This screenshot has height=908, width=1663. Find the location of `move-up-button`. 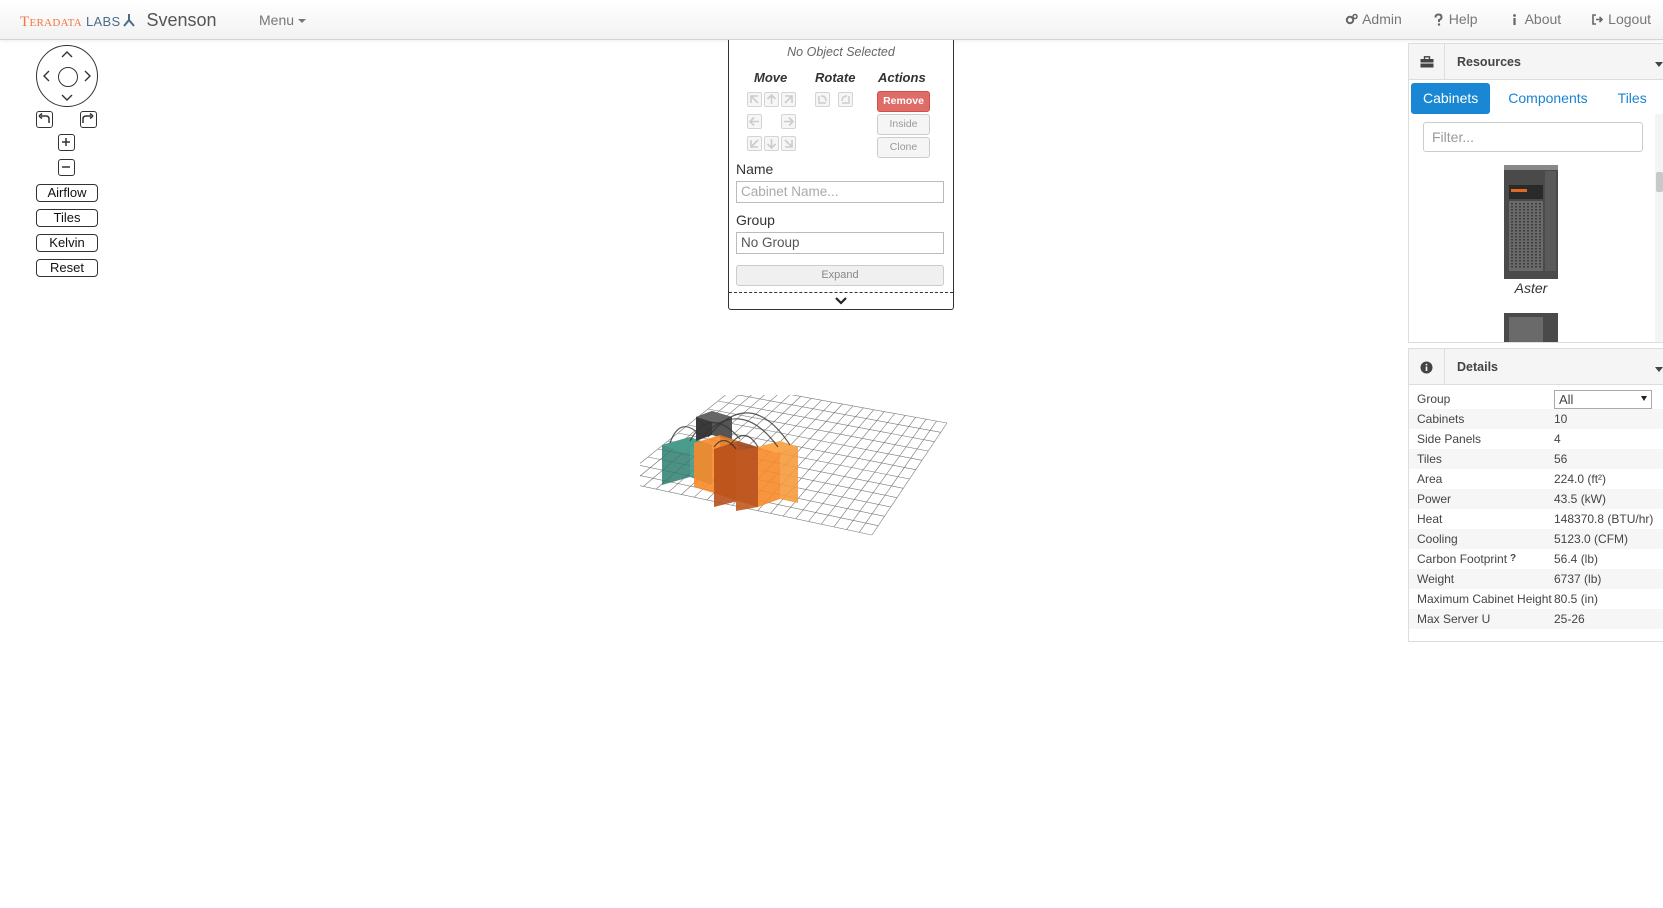

move-up-button is located at coordinates (771, 99).